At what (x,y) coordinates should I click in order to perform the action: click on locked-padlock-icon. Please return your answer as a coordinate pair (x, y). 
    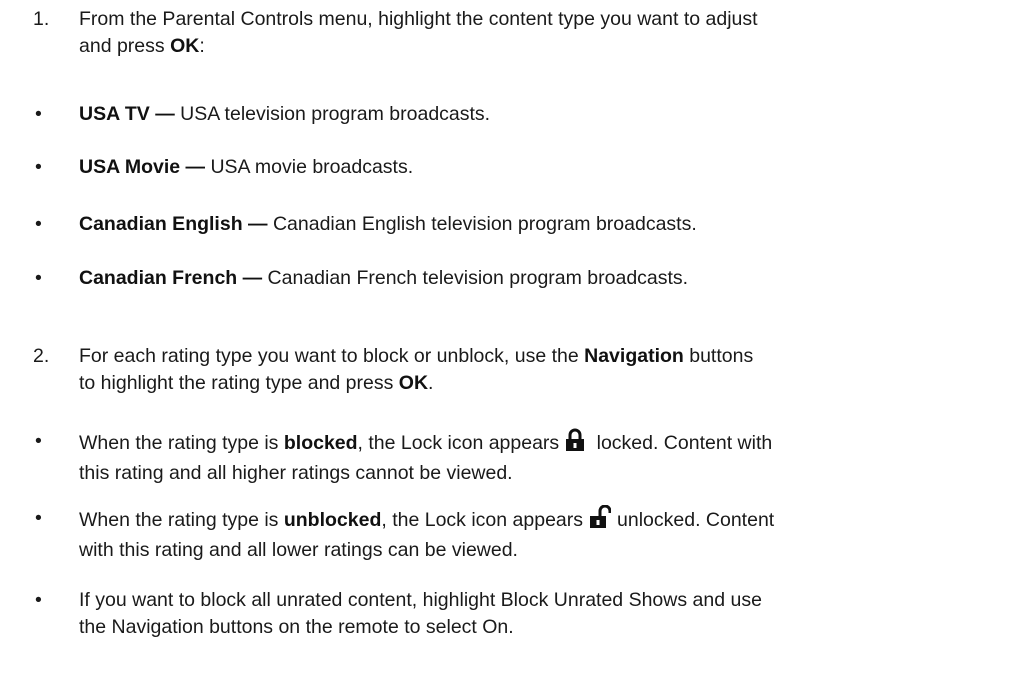
    Looking at the image, I should click on (575, 444).